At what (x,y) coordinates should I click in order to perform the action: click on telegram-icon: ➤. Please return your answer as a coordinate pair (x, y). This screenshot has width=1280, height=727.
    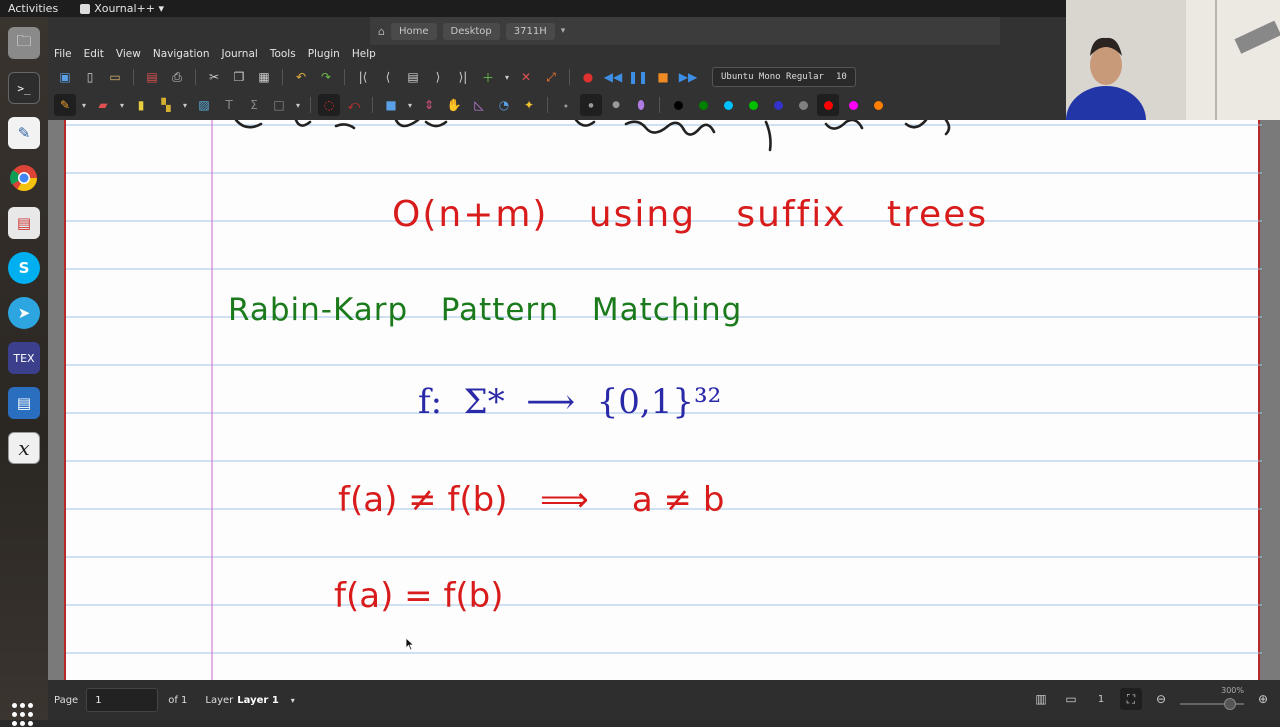
    Looking at the image, I should click on (24, 313).